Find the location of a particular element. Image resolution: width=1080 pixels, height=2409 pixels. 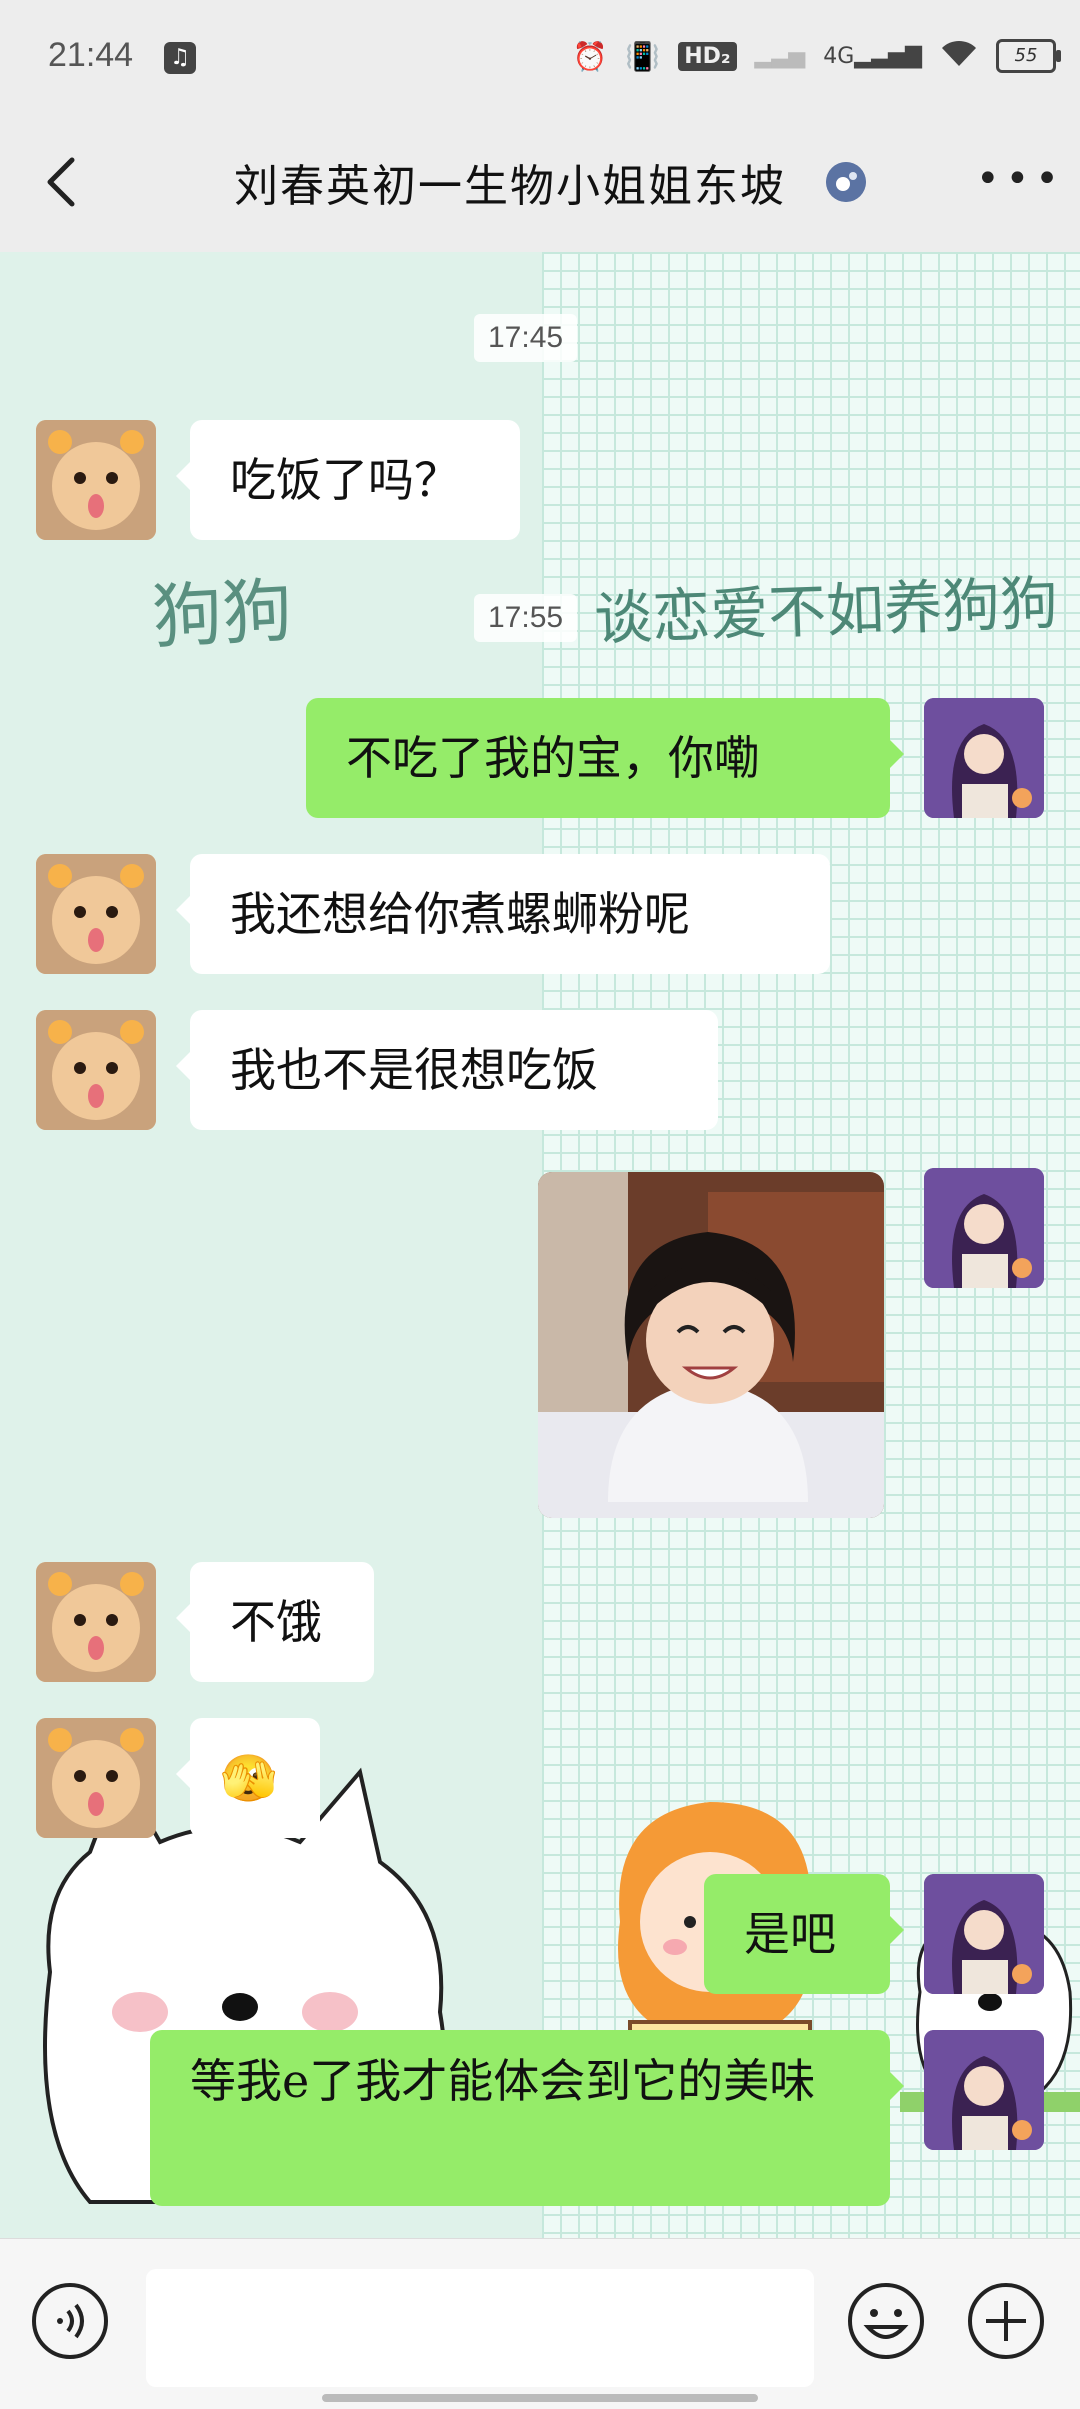

input-bar is located at coordinates (540, 2323).